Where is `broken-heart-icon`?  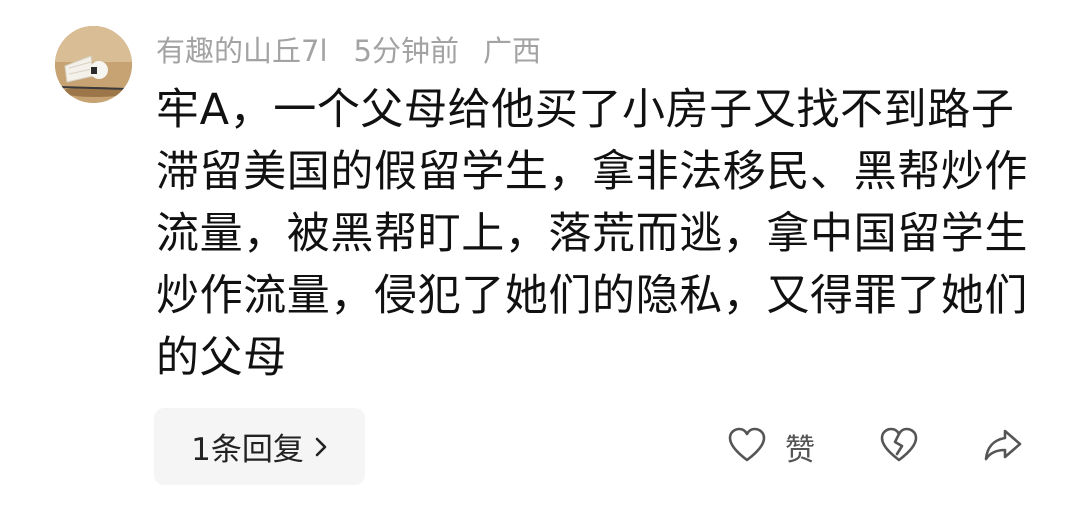 broken-heart-icon is located at coordinates (899, 447).